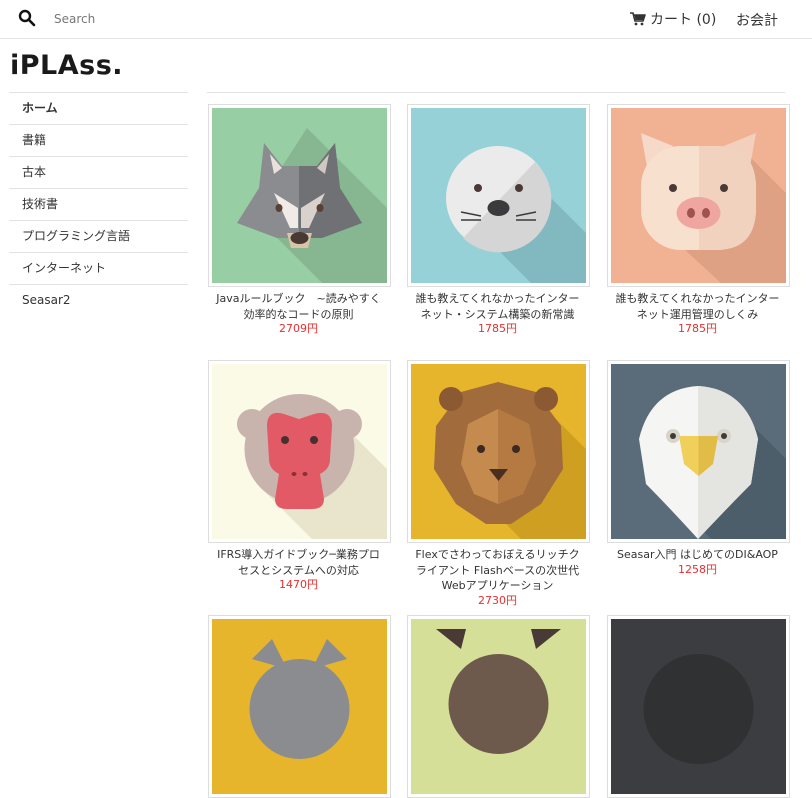  I want to click on product-price: 2709円, so click(298, 328).